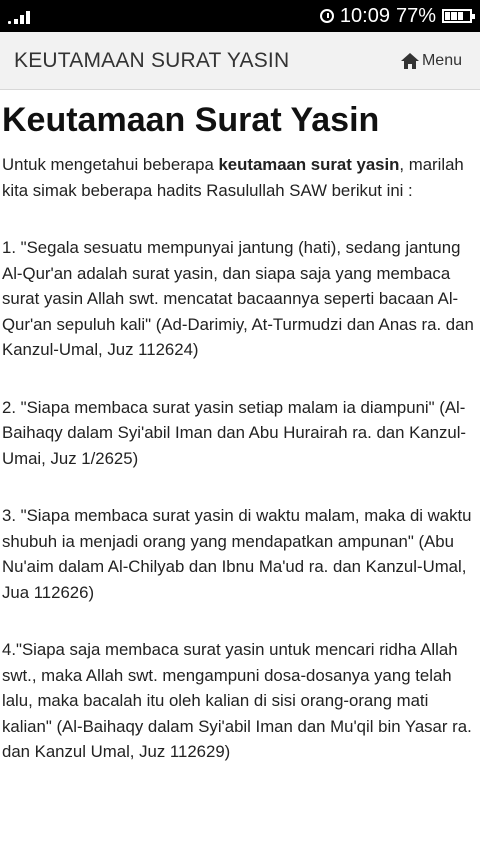  I want to click on signal-icon, so click(19, 16).